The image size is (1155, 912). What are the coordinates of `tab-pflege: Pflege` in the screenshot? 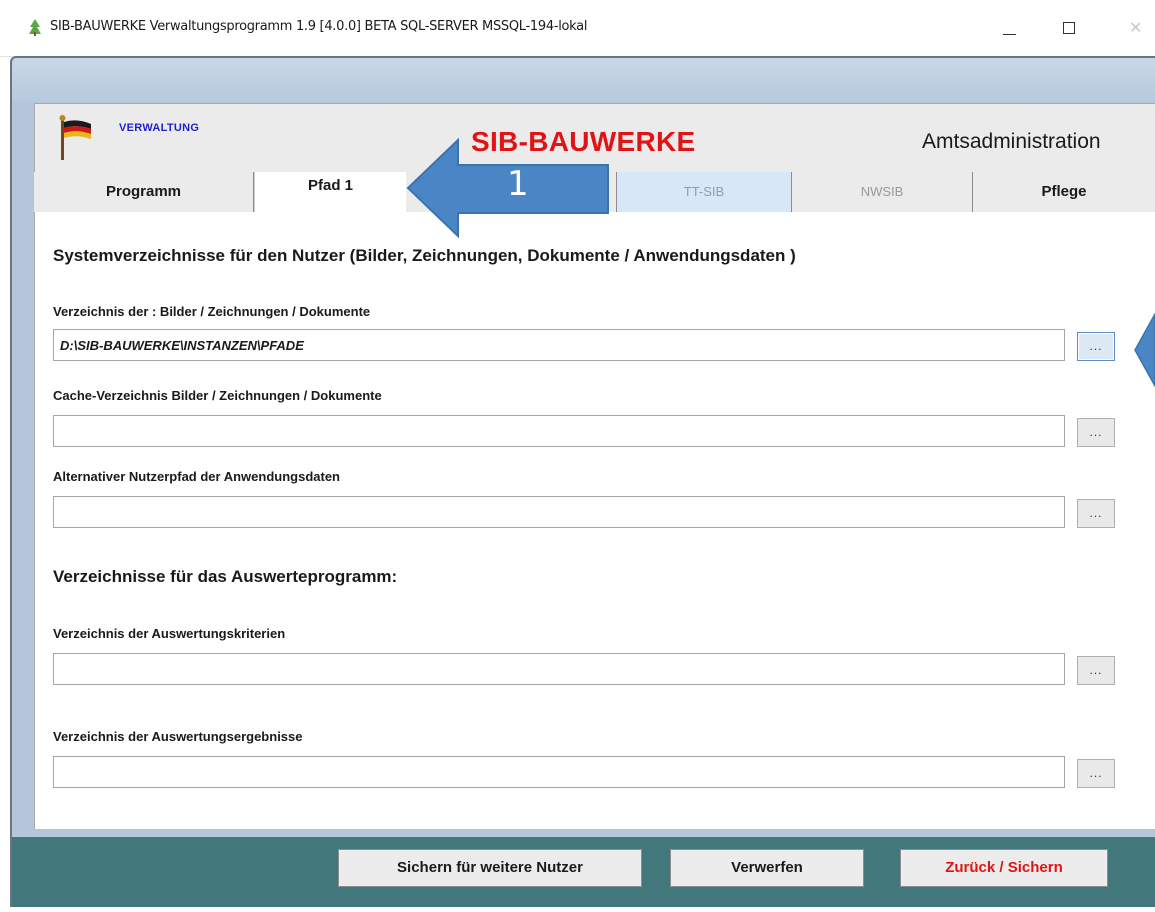 It's located at (1064, 192).